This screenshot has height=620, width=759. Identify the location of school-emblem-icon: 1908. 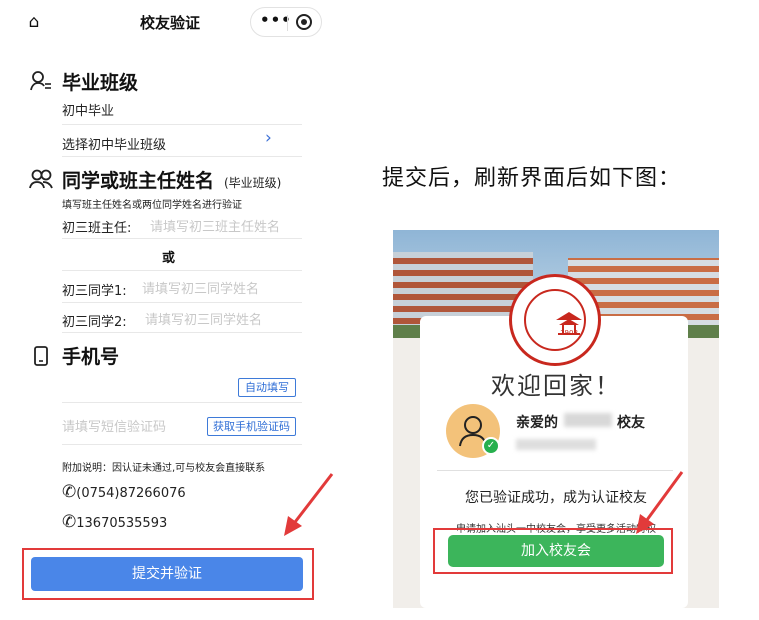
(555, 320).